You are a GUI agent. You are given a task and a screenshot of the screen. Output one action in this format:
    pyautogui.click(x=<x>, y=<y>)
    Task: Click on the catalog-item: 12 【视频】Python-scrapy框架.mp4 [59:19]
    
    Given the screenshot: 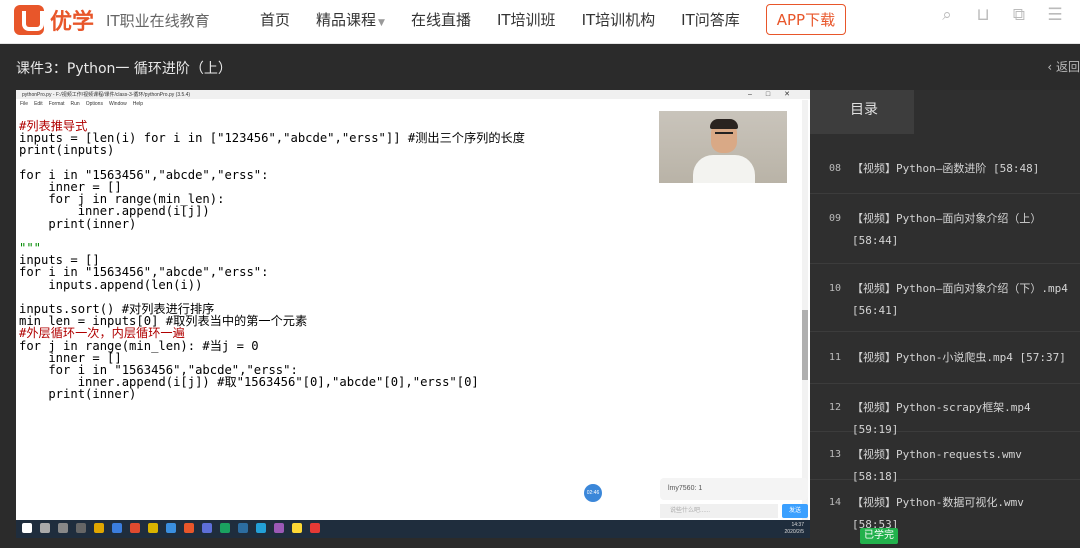 What is the action you would take?
    pyautogui.click(x=945, y=410)
    